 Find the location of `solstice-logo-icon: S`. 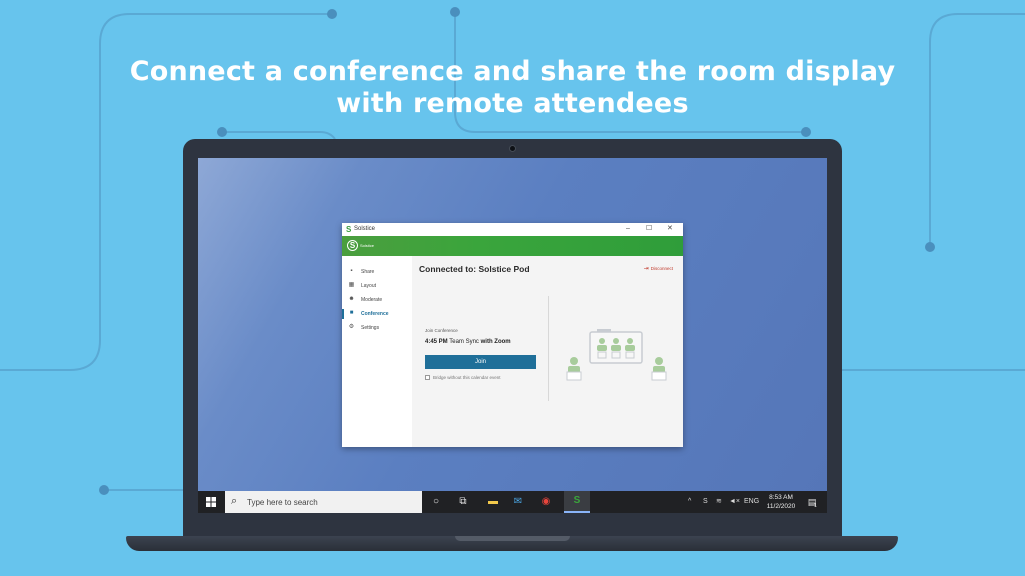

solstice-logo-icon: S is located at coordinates (349, 229).